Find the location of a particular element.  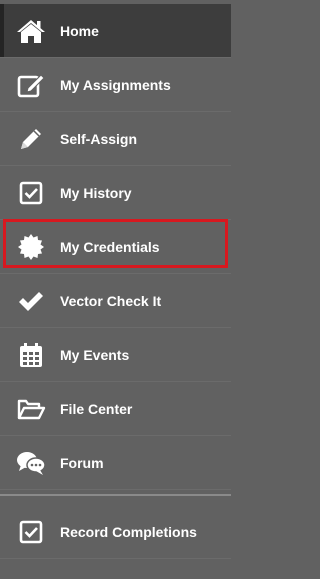

sidebar-item-label: Record Completions is located at coordinates (128, 531).